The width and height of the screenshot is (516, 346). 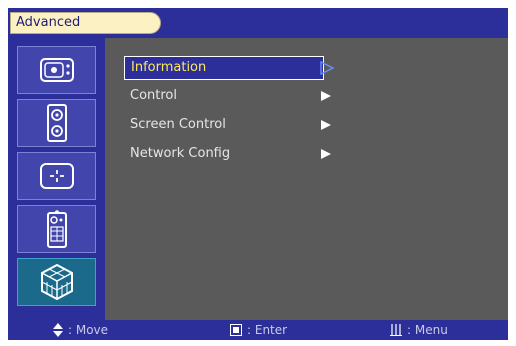 What do you see at coordinates (327, 68) in the screenshot?
I see `submenu-arrow-outline-icon` at bounding box center [327, 68].